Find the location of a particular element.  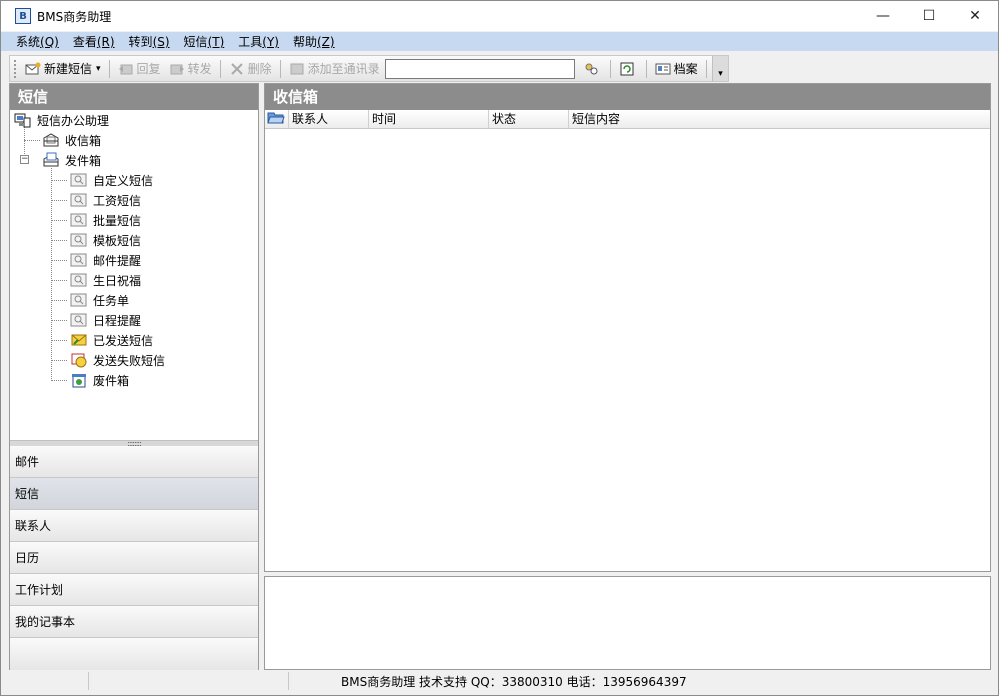

menu-tools-label: 工具 is located at coordinates (250, 42).